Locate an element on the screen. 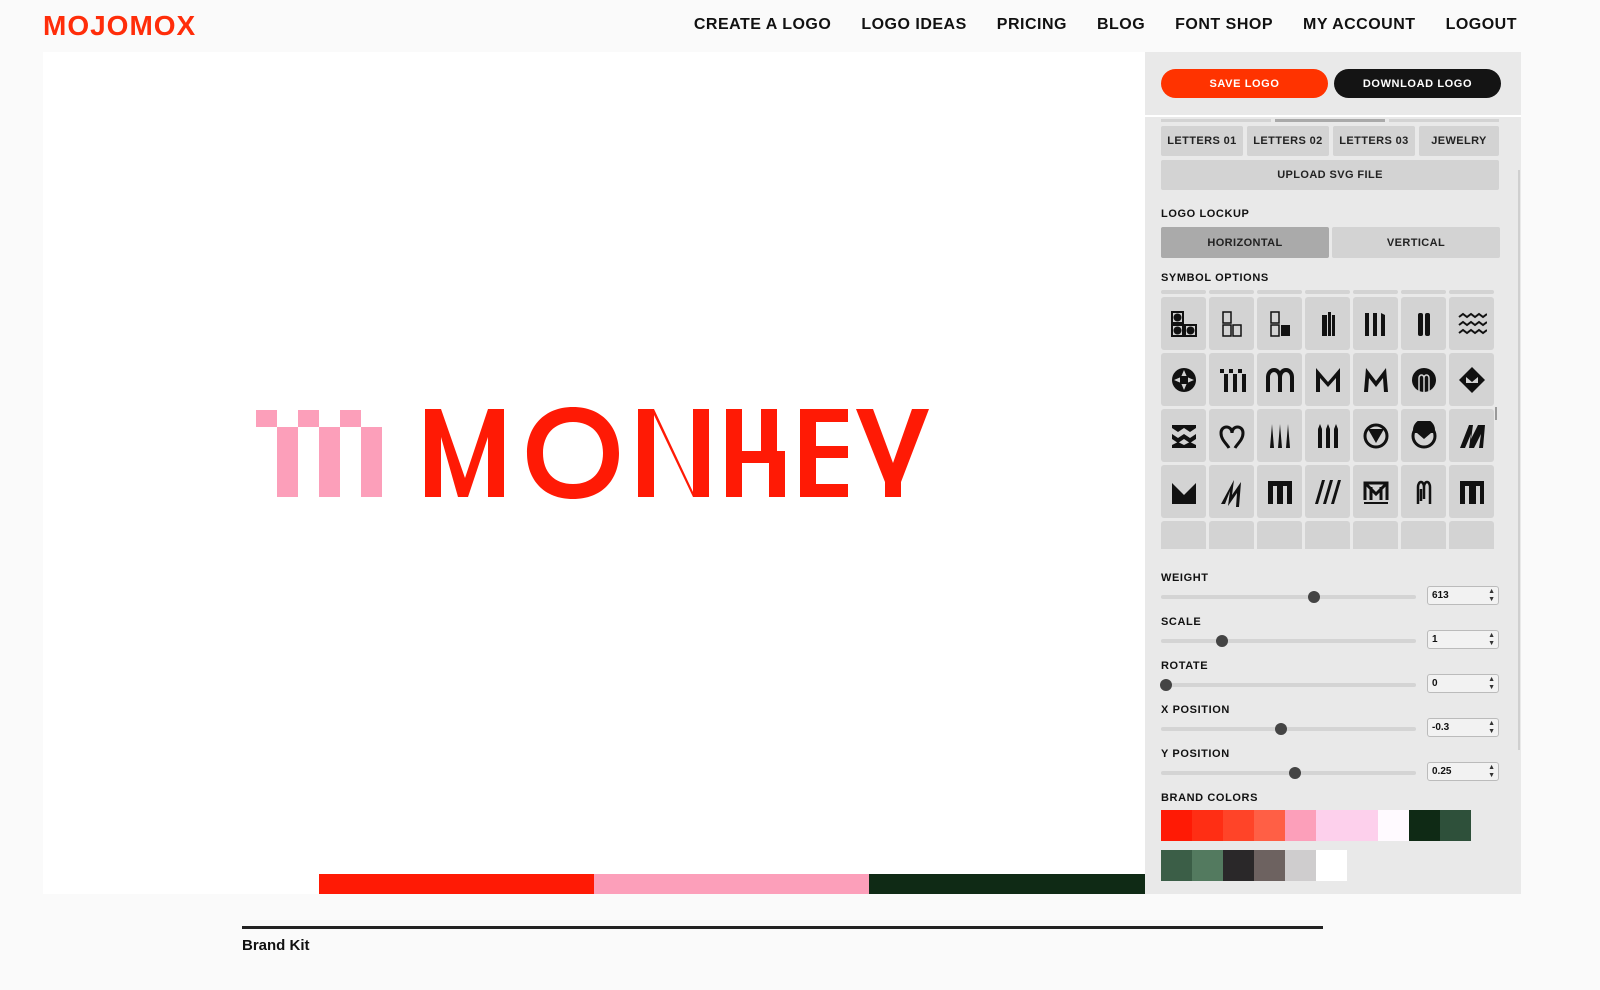 Image resolution: width=1600 pixels, height=990 pixels. download-logo-button: DOWNLOAD LOGO is located at coordinates (1417, 83).